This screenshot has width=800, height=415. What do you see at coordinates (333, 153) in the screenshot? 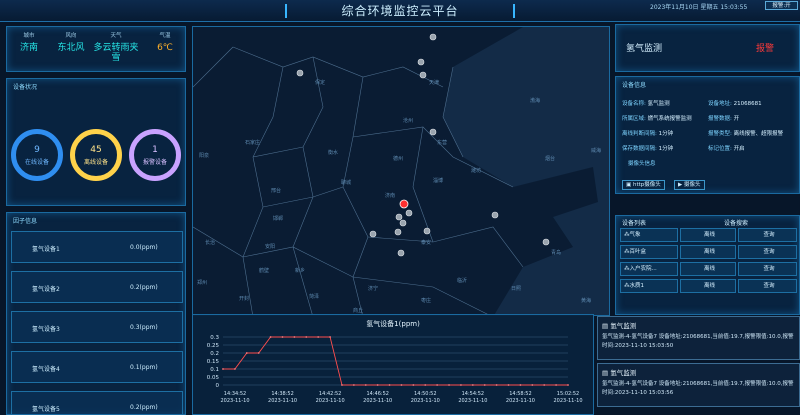
I see `map-label: 衡水` at bounding box center [333, 153].